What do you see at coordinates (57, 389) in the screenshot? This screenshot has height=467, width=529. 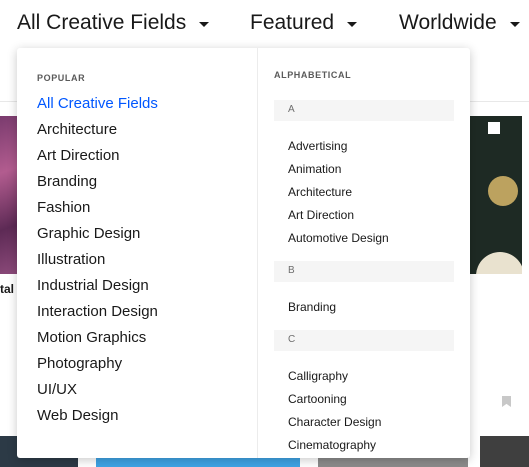 I see `popular-field-item: UI/UX` at bounding box center [57, 389].